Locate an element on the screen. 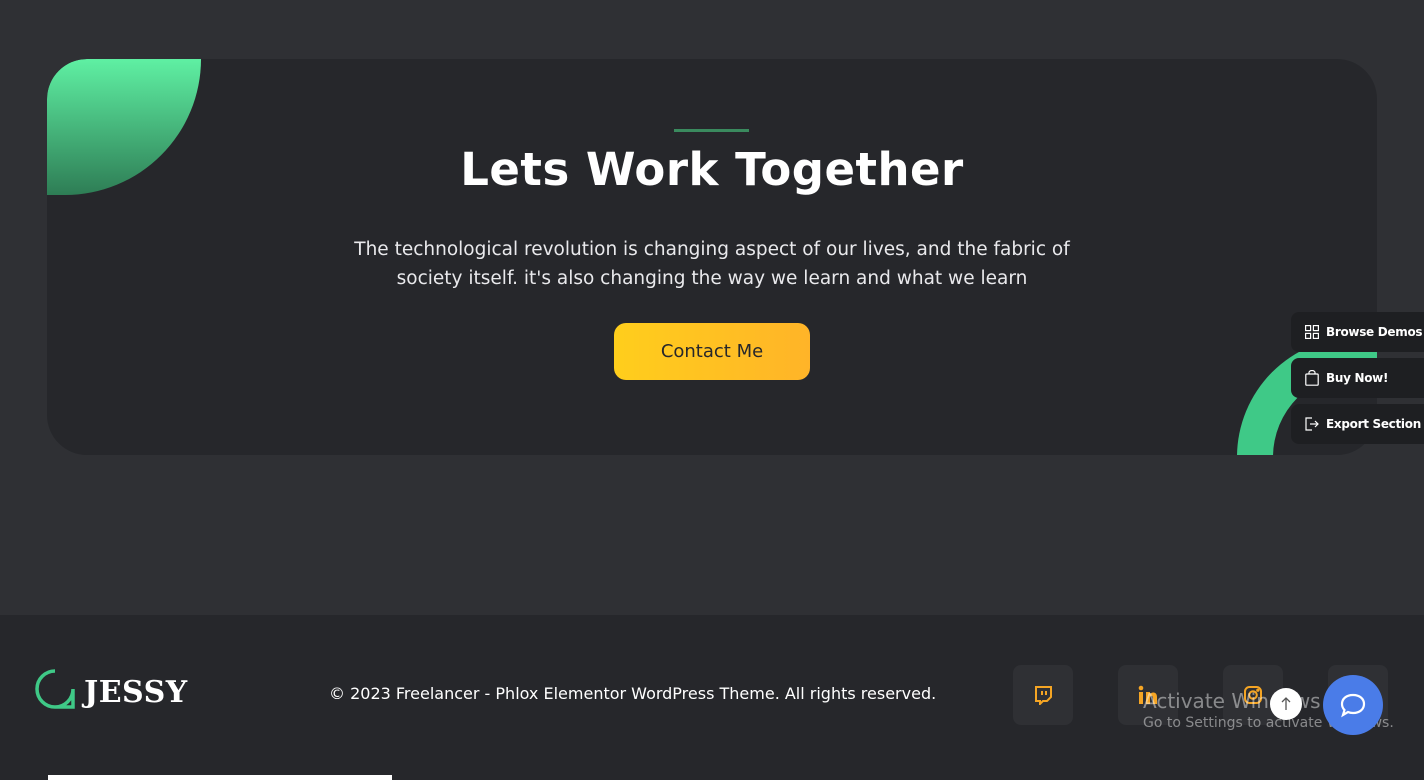  chat-bubble-icon is located at coordinates (1353, 705).